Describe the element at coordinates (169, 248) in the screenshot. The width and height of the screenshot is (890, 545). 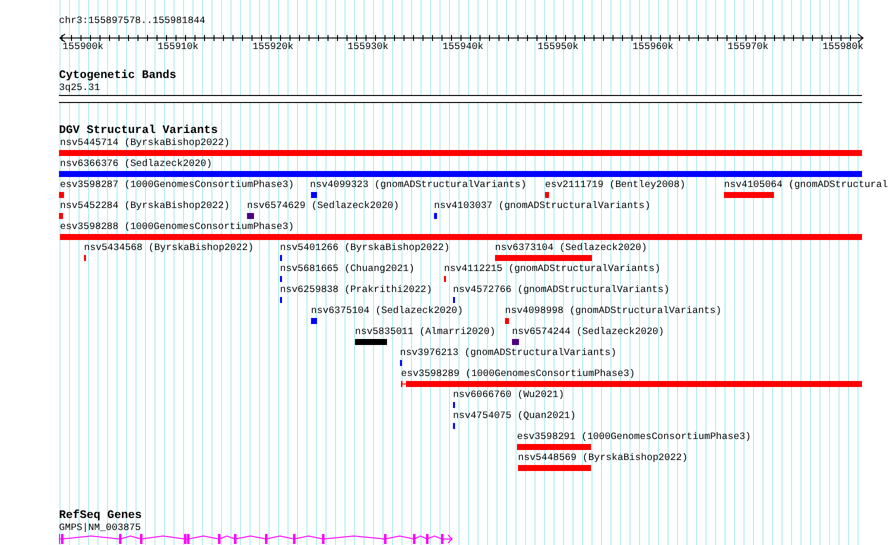
I see `variant-label: nsv5434568 (ByrskaBishop2022)` at that location.